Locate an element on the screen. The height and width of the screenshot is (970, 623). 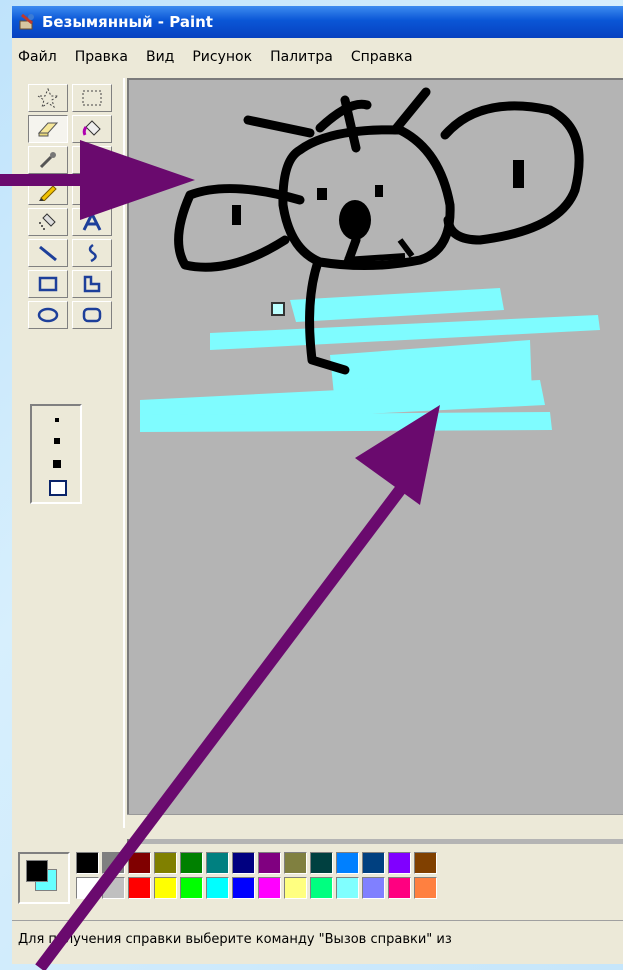
pencil-tool is located at coordinates (48, 191).